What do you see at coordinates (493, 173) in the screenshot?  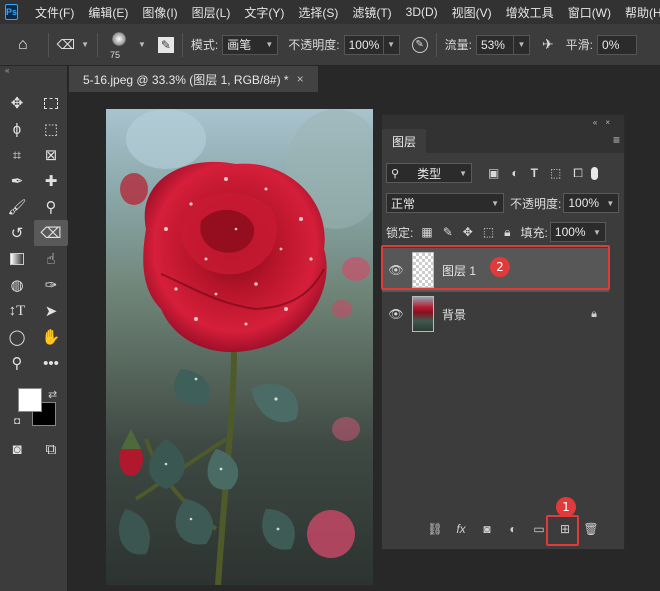 I see `filter-pixel-icon: ▣` at bounding box center [493, 173].